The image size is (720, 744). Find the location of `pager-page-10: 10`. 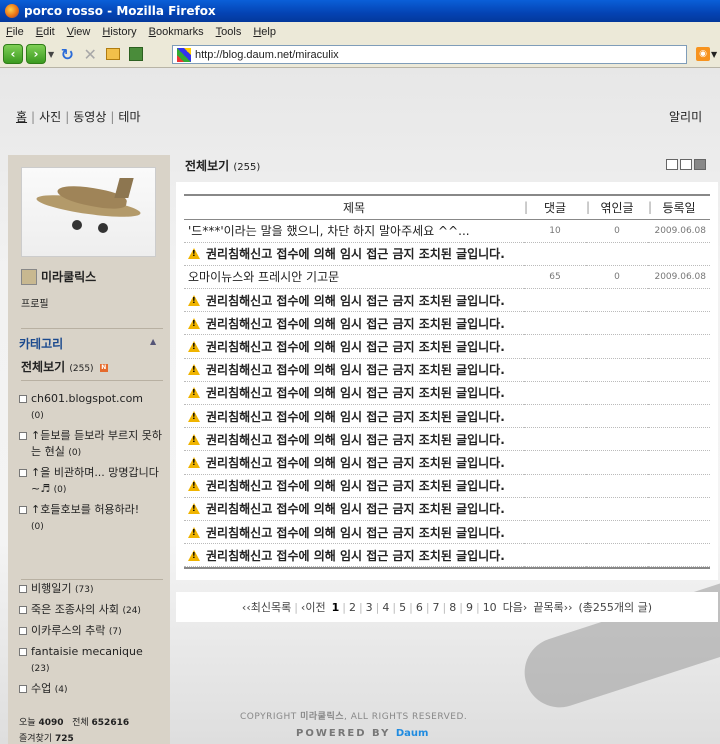

pager-page-10: 10 is located at coordinates (490, 607).